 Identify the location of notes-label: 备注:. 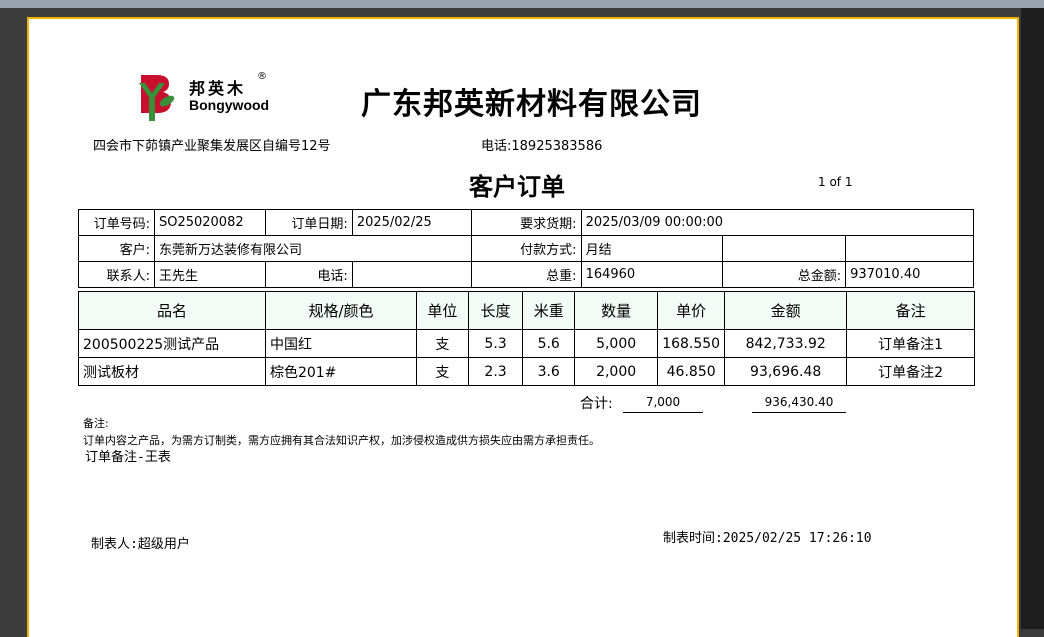
(96, 423).